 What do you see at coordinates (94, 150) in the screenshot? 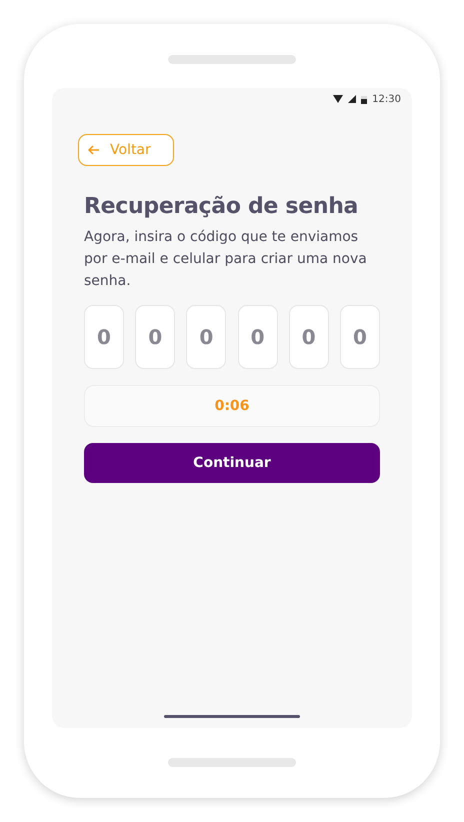
I see `arrow-left-icon` at bounding box center [94, 150].